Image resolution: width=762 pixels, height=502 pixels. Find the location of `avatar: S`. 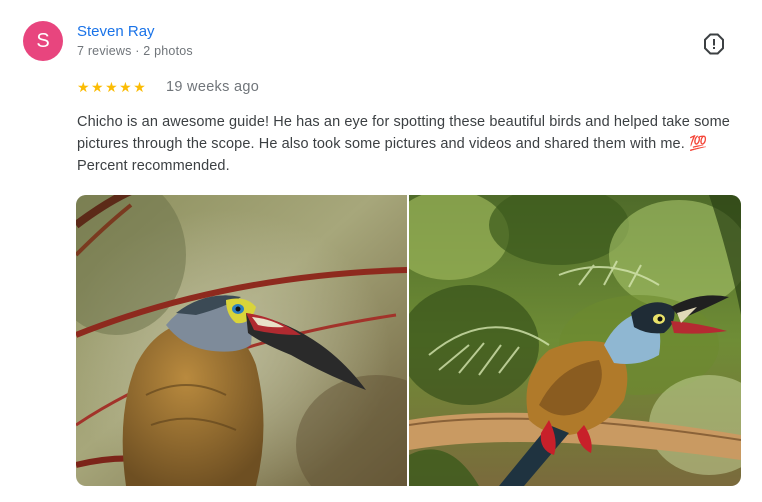

avatar: S is located at coordinates (43, 41).